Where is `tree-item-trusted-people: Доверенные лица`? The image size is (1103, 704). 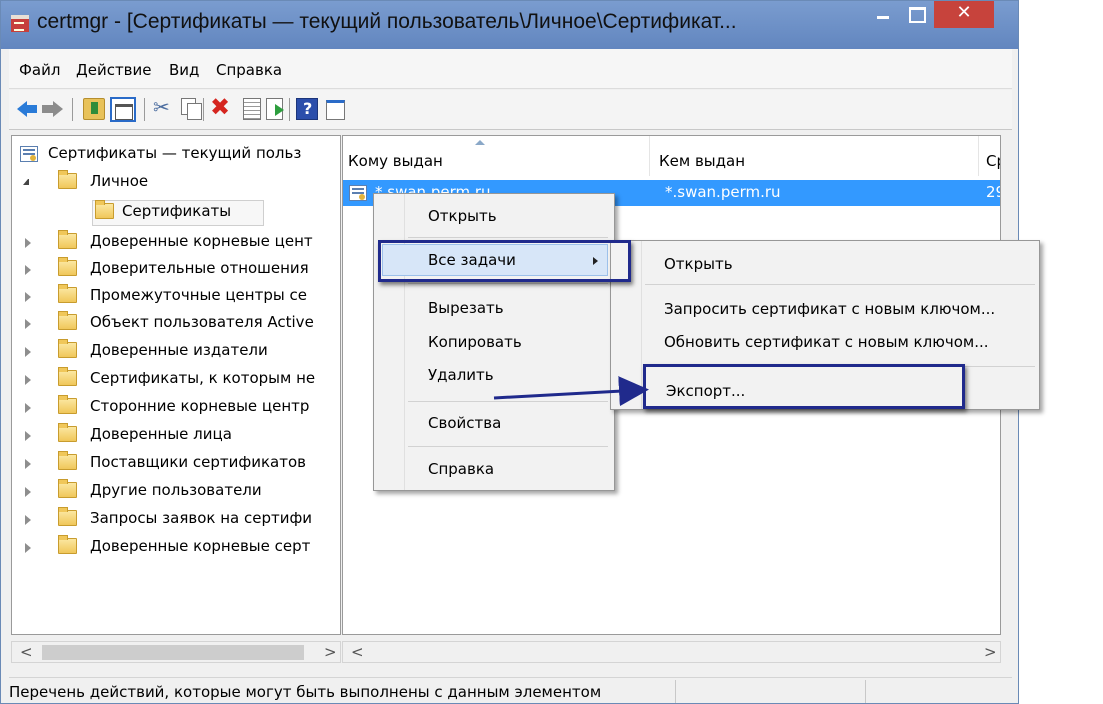
tree-item-trusted-people: Доверенные лица is located at coordinates (176, 436).